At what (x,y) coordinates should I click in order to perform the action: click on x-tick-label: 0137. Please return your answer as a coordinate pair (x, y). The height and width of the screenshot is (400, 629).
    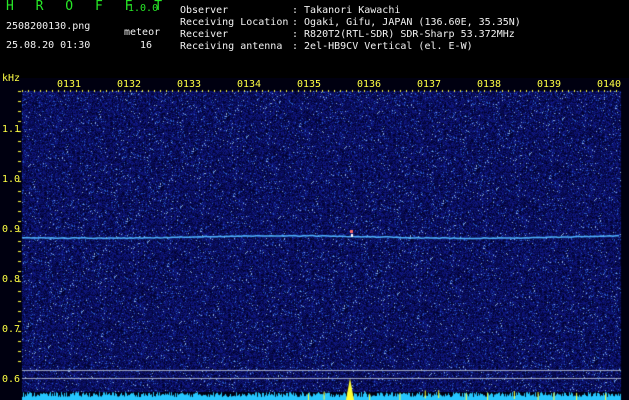
    Looking at the image, I should click on (429, 84).